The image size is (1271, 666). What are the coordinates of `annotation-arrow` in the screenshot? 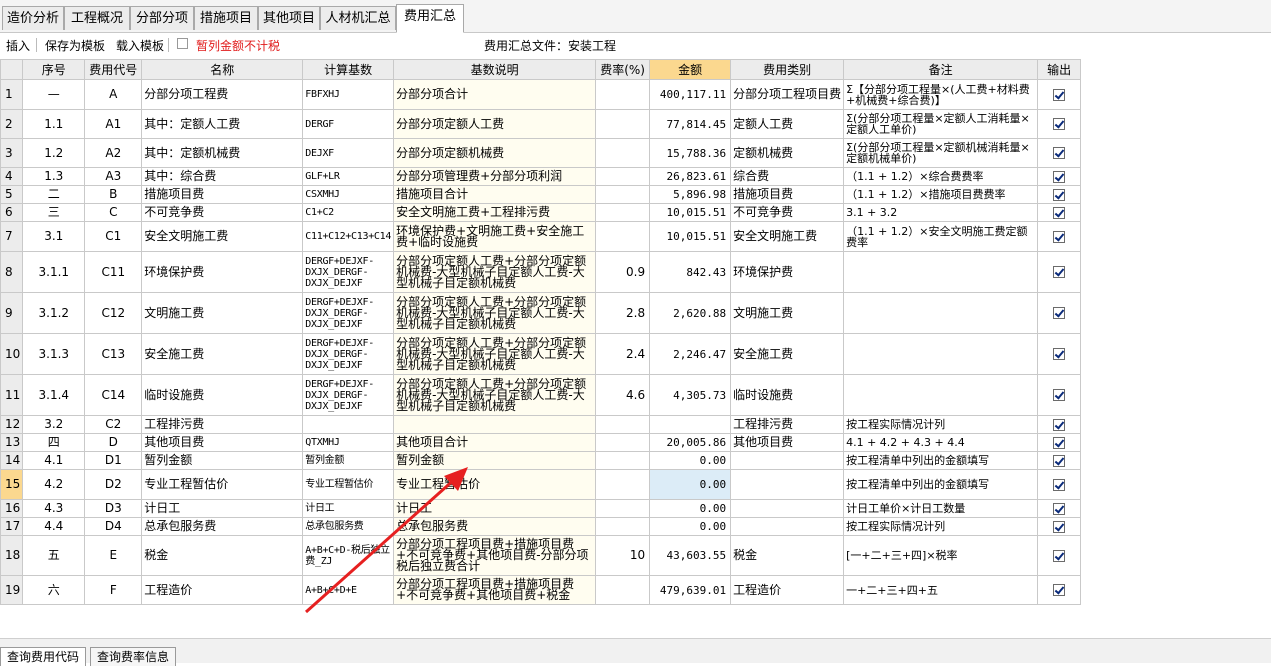 It's located at (386, 540).